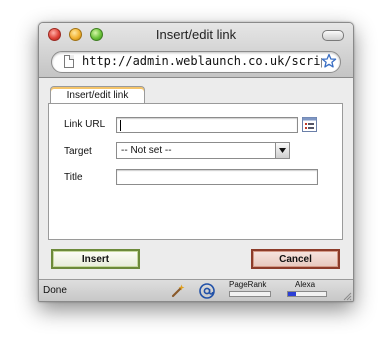 The width and height of the screenshot is (390, 352). I want to click on target-selected-value: -- Not set --, so click(146, 150).